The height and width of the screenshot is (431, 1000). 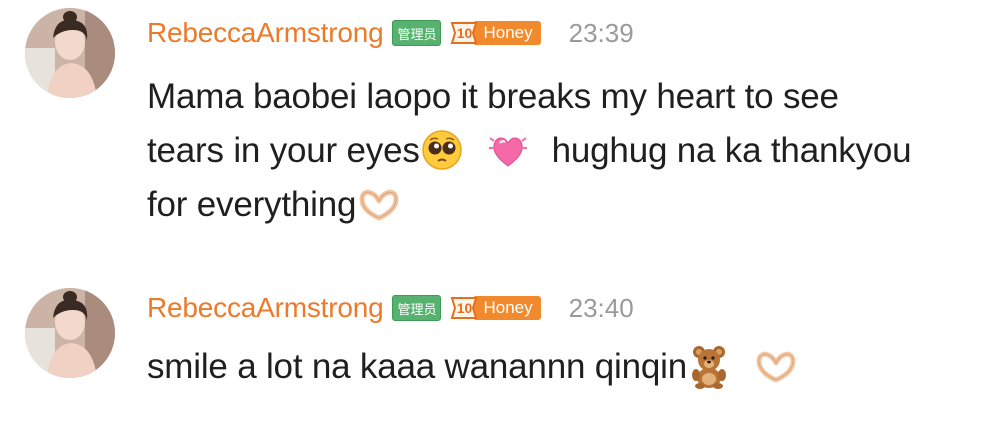 What do you see at coordinates (417, 366) in the screenshot?
I see `message-text-line-1: smile a lot na kaaa wanannn qinqin` at bounding box center [417, 366].